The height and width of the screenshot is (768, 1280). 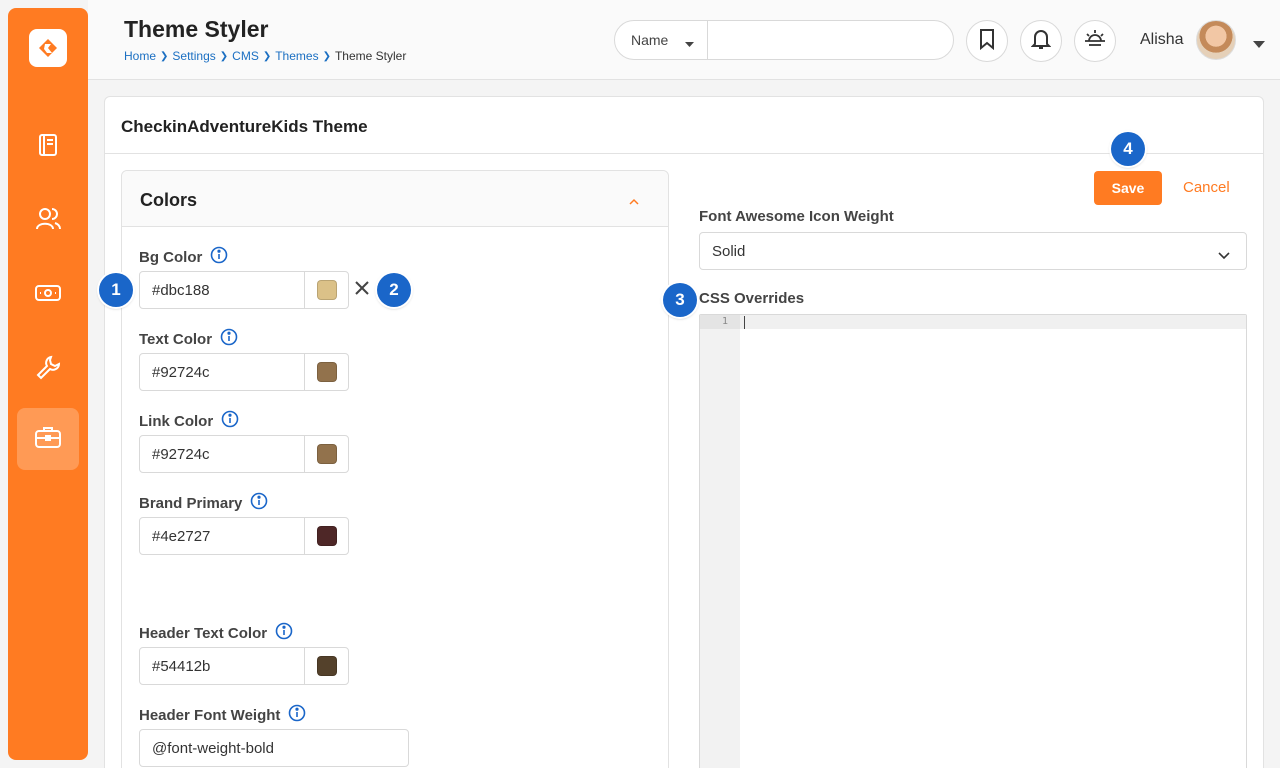 What do you see at coordinates (831, 40) in the screenshot?
I see `search-input` at bounding box center [831, 40].